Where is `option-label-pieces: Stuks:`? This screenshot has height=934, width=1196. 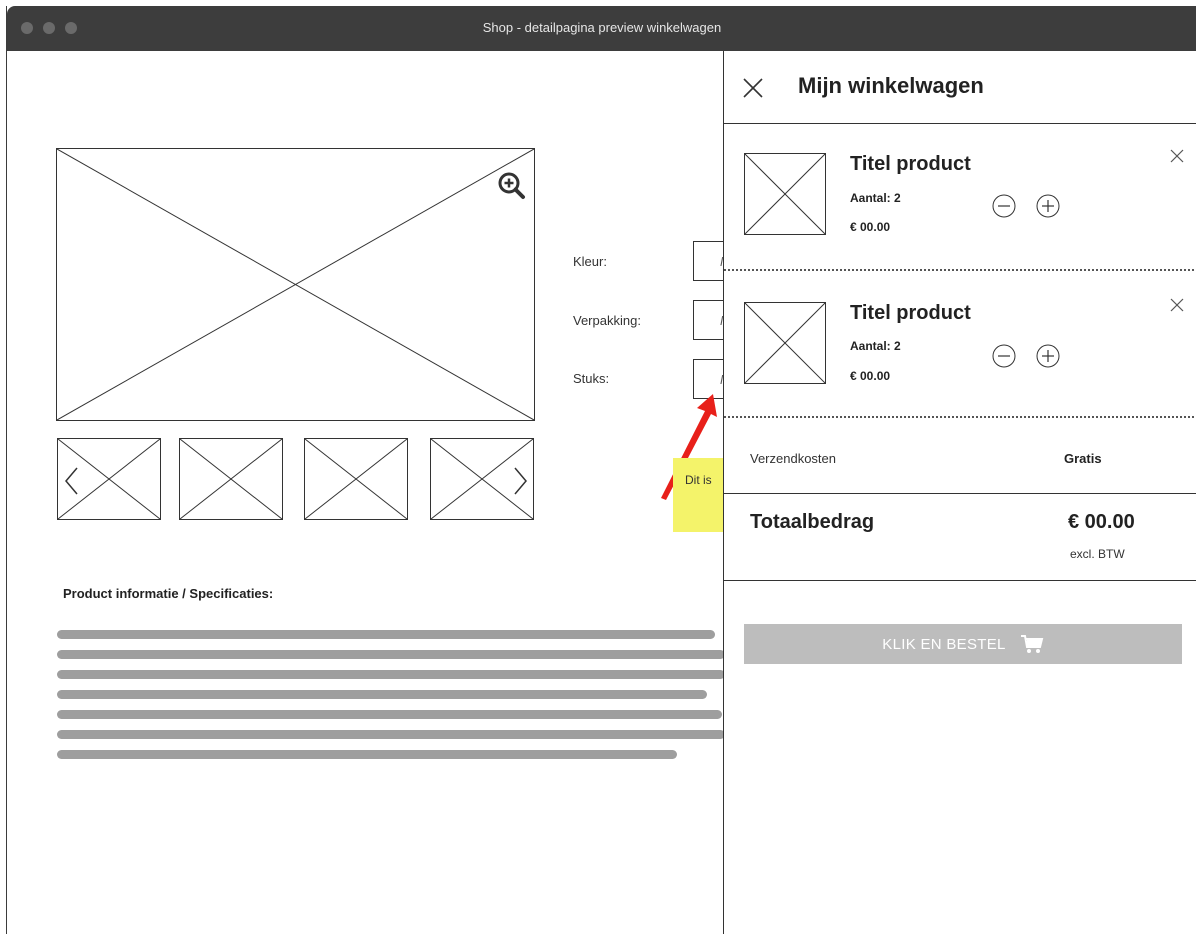
option-label-pieces: Stuks: is located at coordinates (591, 378).